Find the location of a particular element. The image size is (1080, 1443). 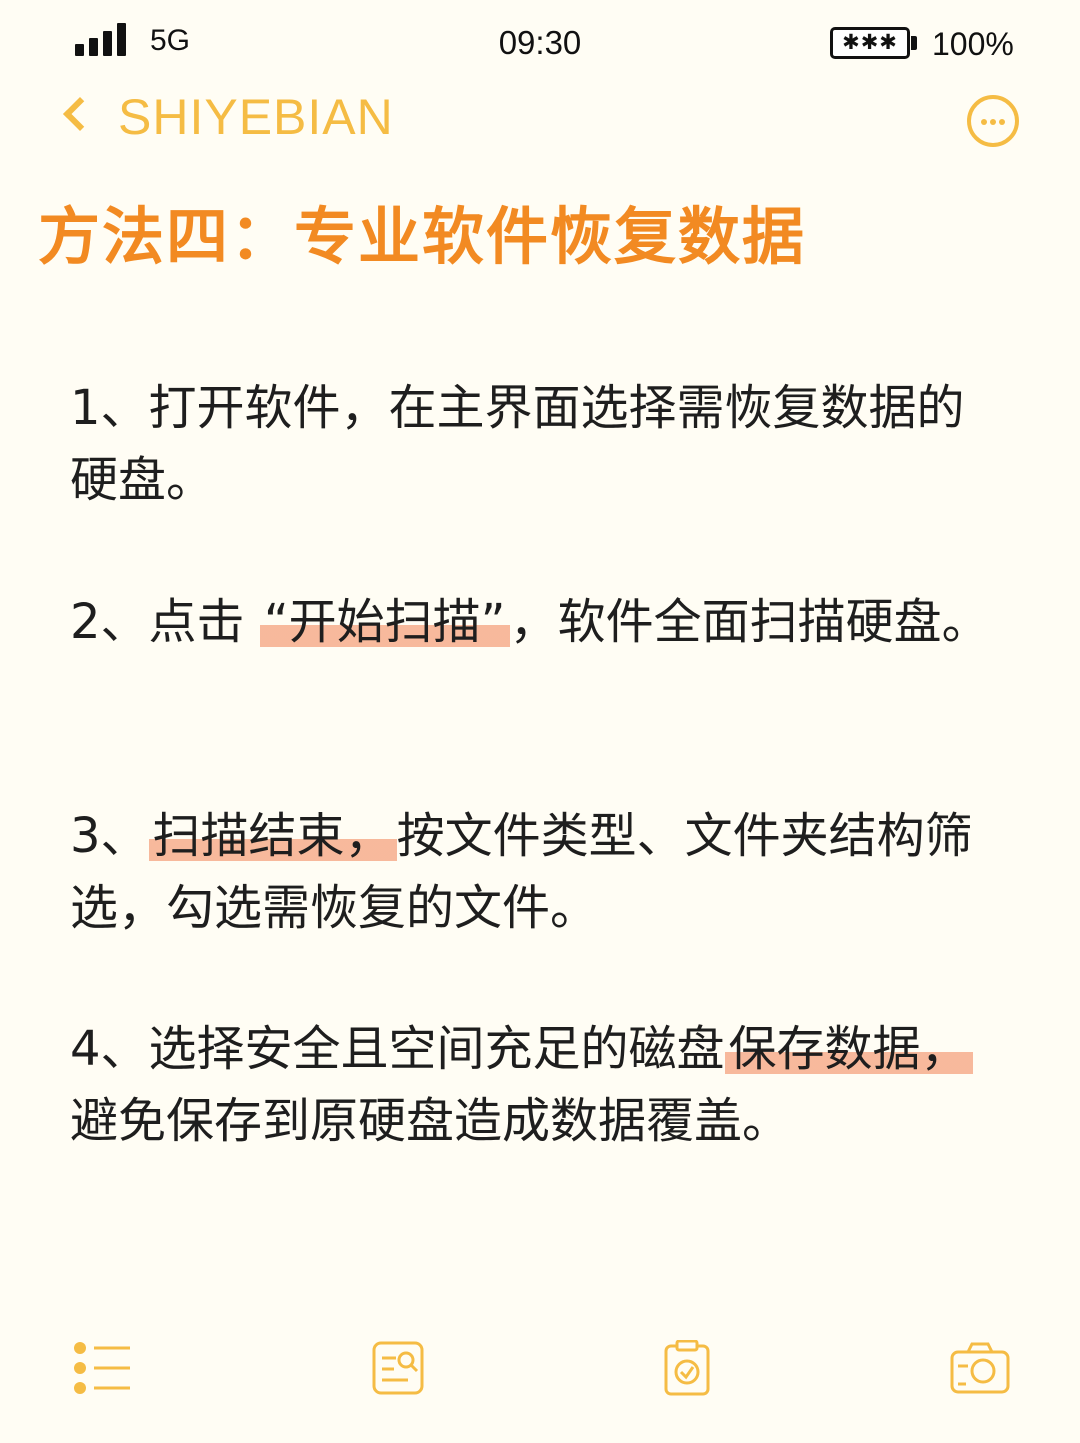

list-icon is located at coordinates (102, 1368).